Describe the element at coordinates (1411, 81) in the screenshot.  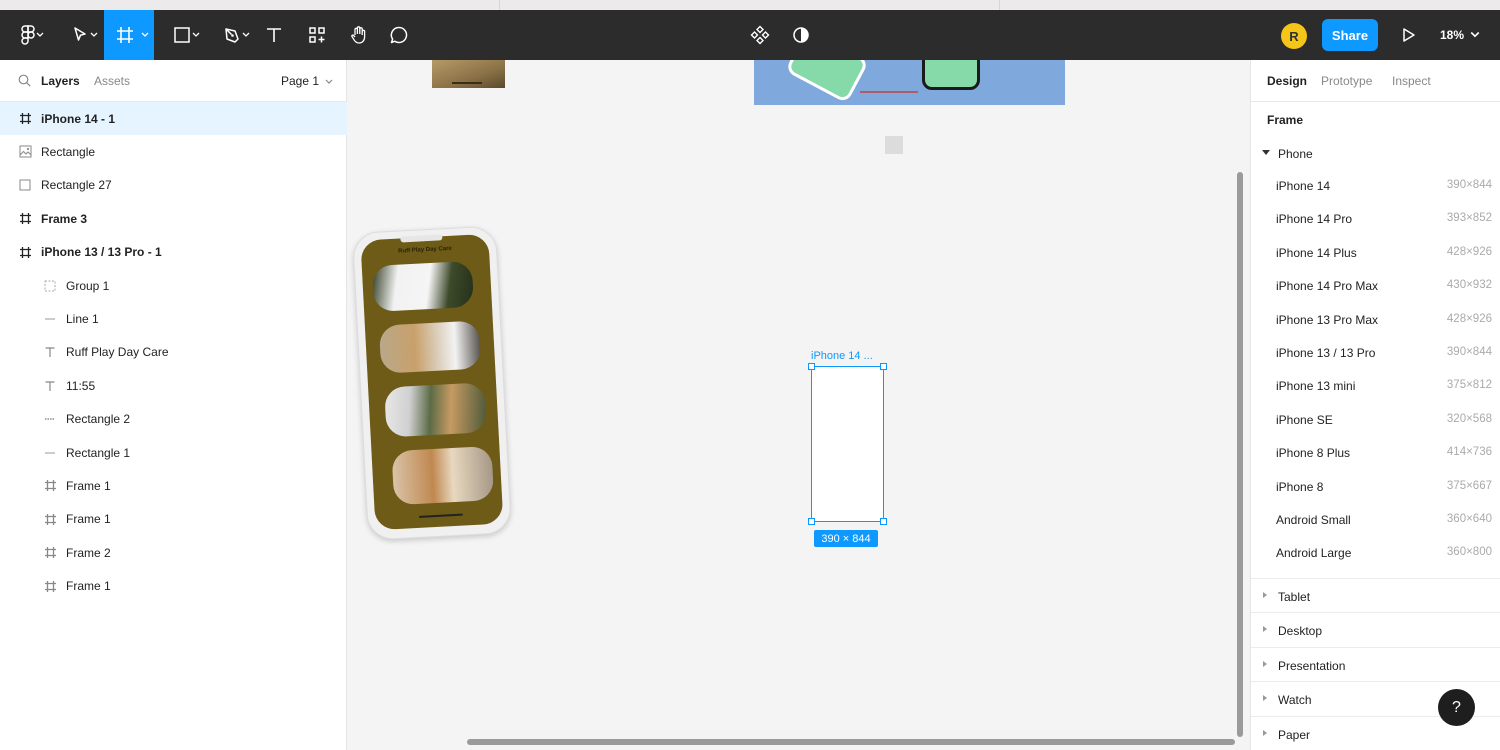
I see `tab-inspect: Inspect` at that location.